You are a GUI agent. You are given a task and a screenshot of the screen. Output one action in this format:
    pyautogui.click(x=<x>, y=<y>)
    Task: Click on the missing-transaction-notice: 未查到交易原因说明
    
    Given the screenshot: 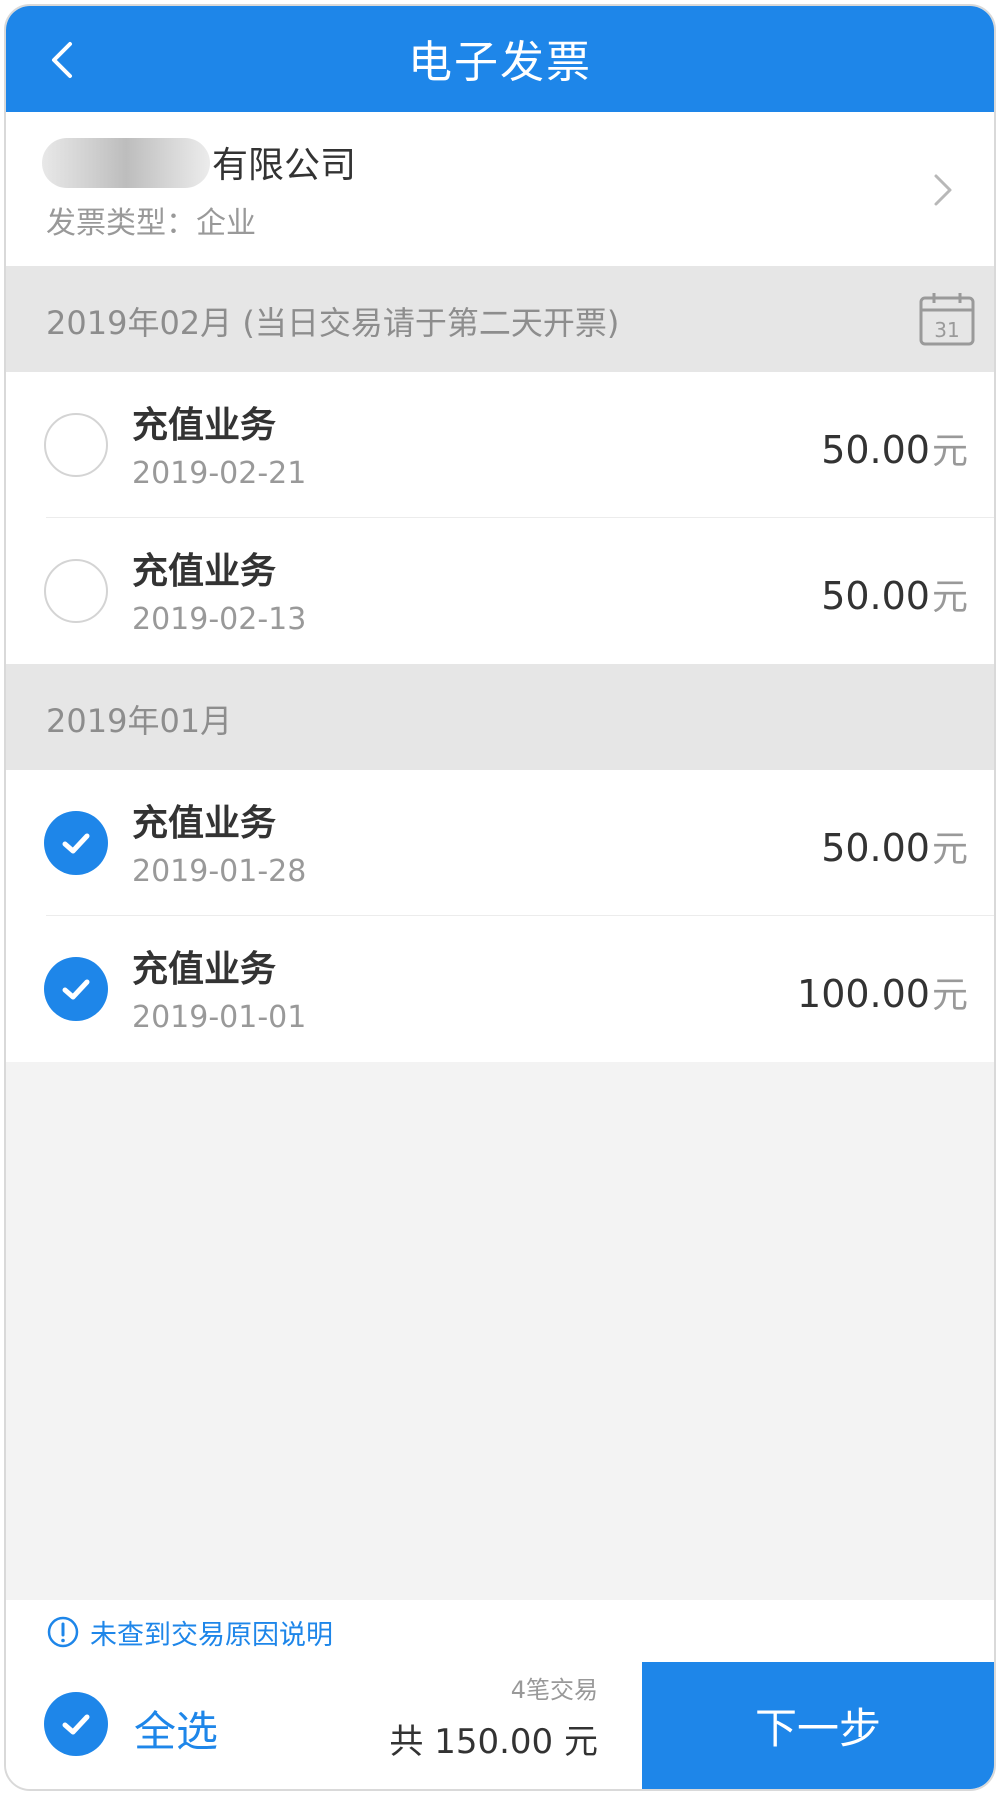 What is the action you would take?
    pyautogui.click(x=189, y=1632)
    